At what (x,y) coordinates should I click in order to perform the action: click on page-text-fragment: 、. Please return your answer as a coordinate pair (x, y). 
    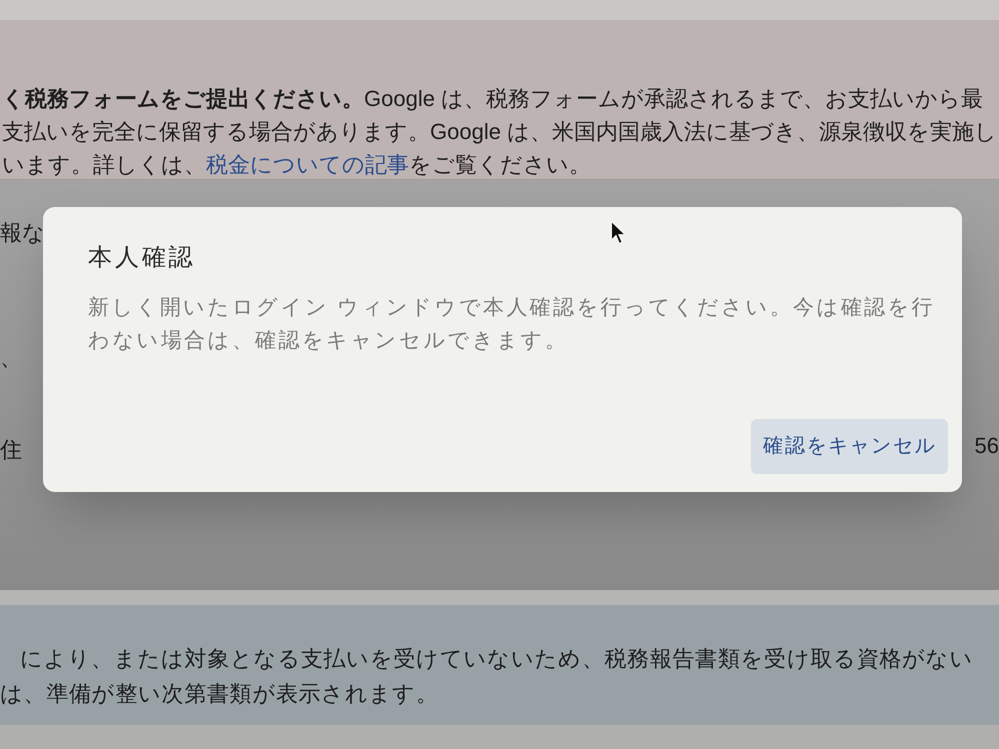
    Looking at the image, I should click on (11, 358).